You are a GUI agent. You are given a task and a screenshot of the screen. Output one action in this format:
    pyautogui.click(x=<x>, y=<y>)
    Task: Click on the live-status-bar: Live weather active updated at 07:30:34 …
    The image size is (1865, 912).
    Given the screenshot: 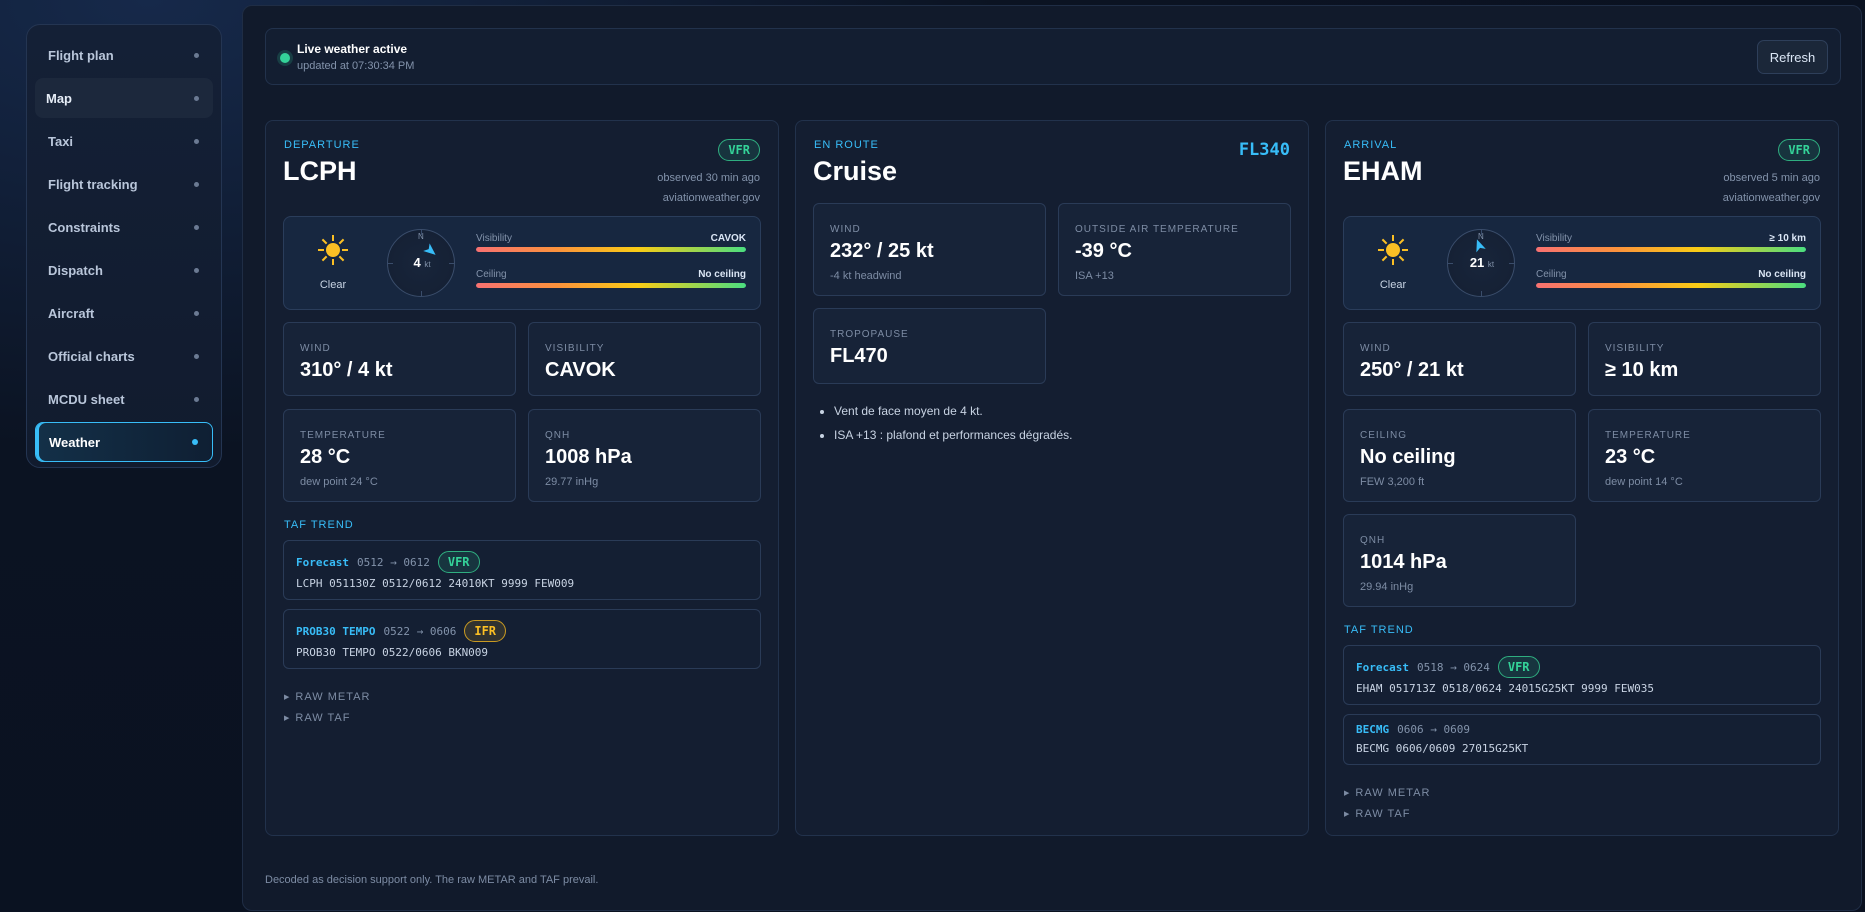 What is the action you would take?
    pyautogui.click(x=1053, y=56)
    